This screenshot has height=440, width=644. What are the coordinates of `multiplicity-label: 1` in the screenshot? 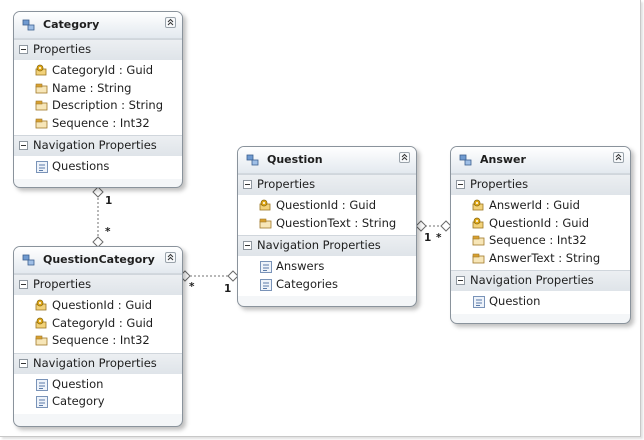 It's located at (109, 201).